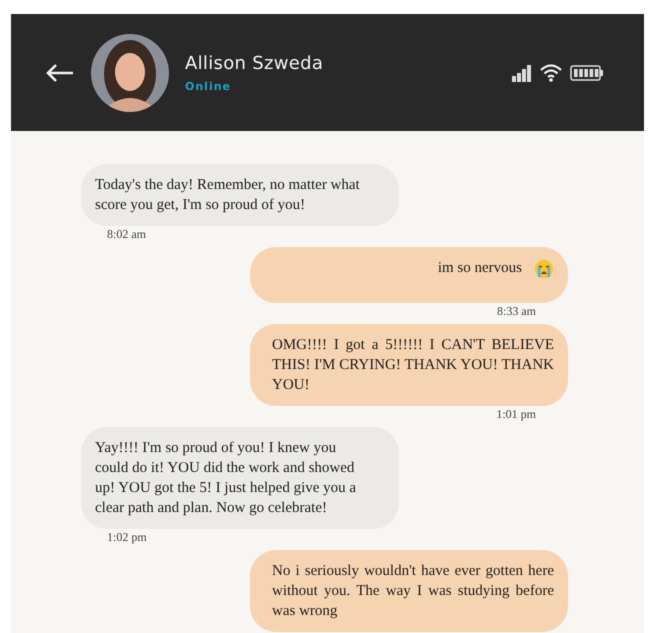 Image resolution: width=657 pixels, height=633 pixels. I want to click on sent-message: No i seriously wouldn't have ever gotten here without you. The way I was studying before was wrong, so click(409, 591).